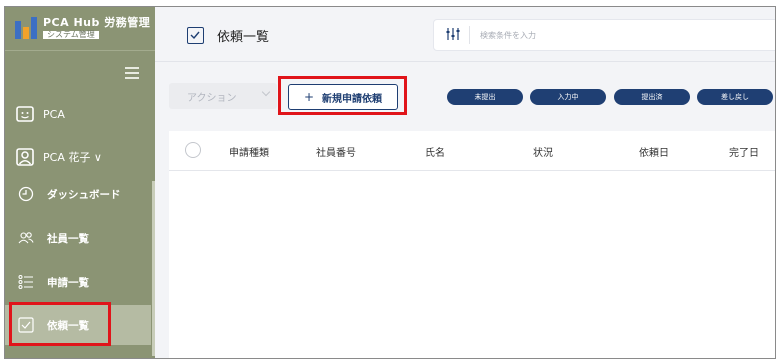 The width and height of the screenshot is (781, 363). I want to click on pca-logo-icon, so click(26, 28).